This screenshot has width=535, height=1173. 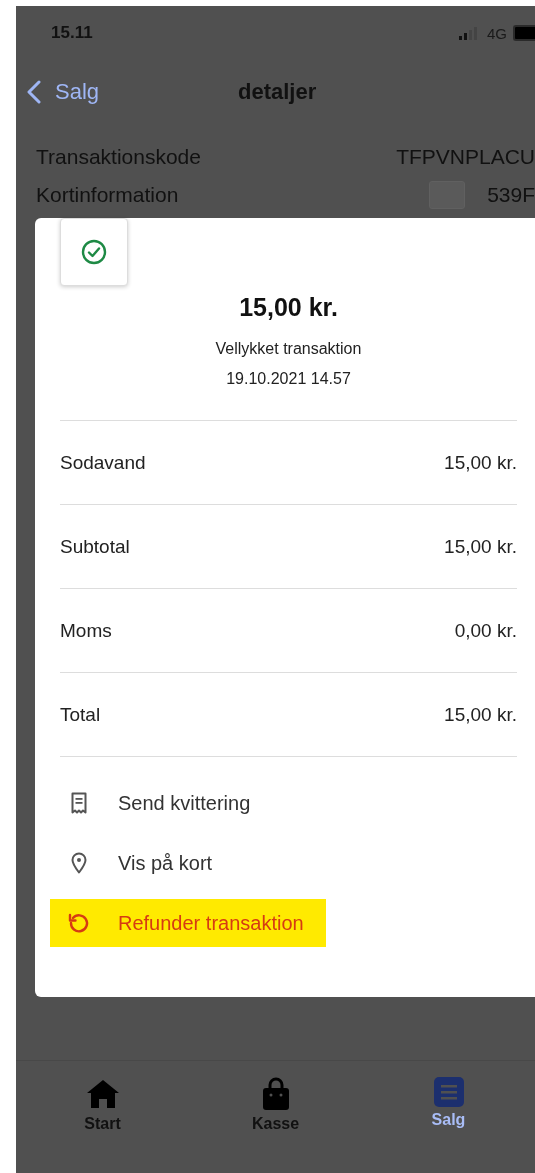 What do you see at coordinates (277, 92) in the screenshot?
I see `page-title: detaljer` at bounding box center [277, 92].